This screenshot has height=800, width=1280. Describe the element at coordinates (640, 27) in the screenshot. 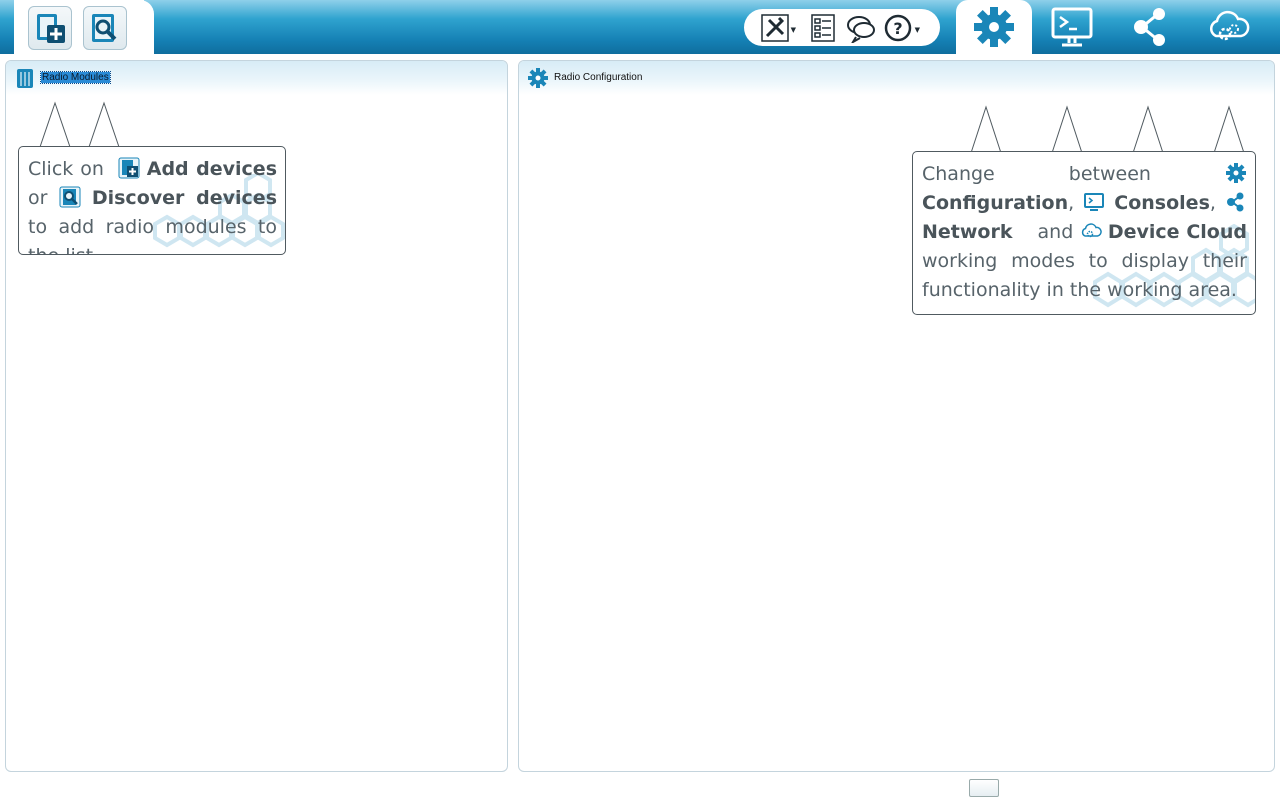

I see `main-toolbar: ▼ ? ▼` at that location.